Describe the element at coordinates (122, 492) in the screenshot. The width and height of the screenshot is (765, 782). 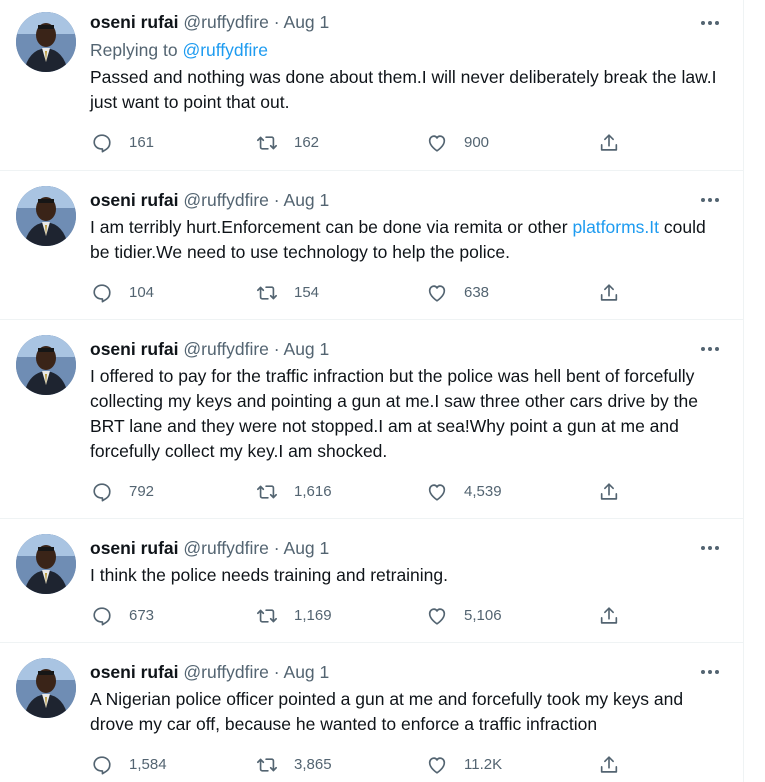
I see `reply-button: 792` at that location.